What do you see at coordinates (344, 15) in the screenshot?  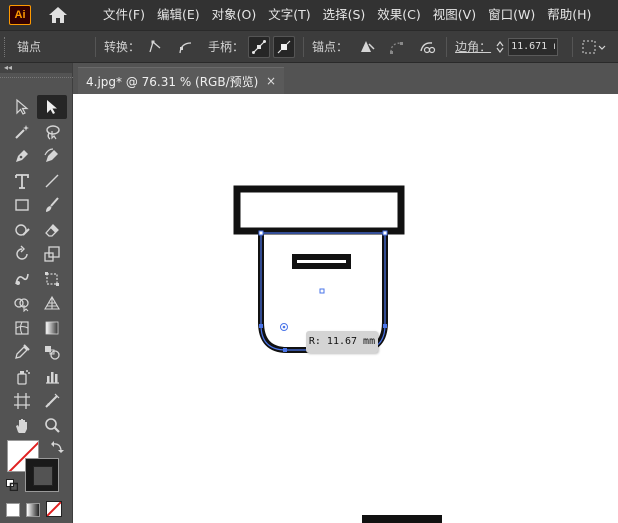 I see `menu-select: 选择(S)` at bounding box center [344, 15].